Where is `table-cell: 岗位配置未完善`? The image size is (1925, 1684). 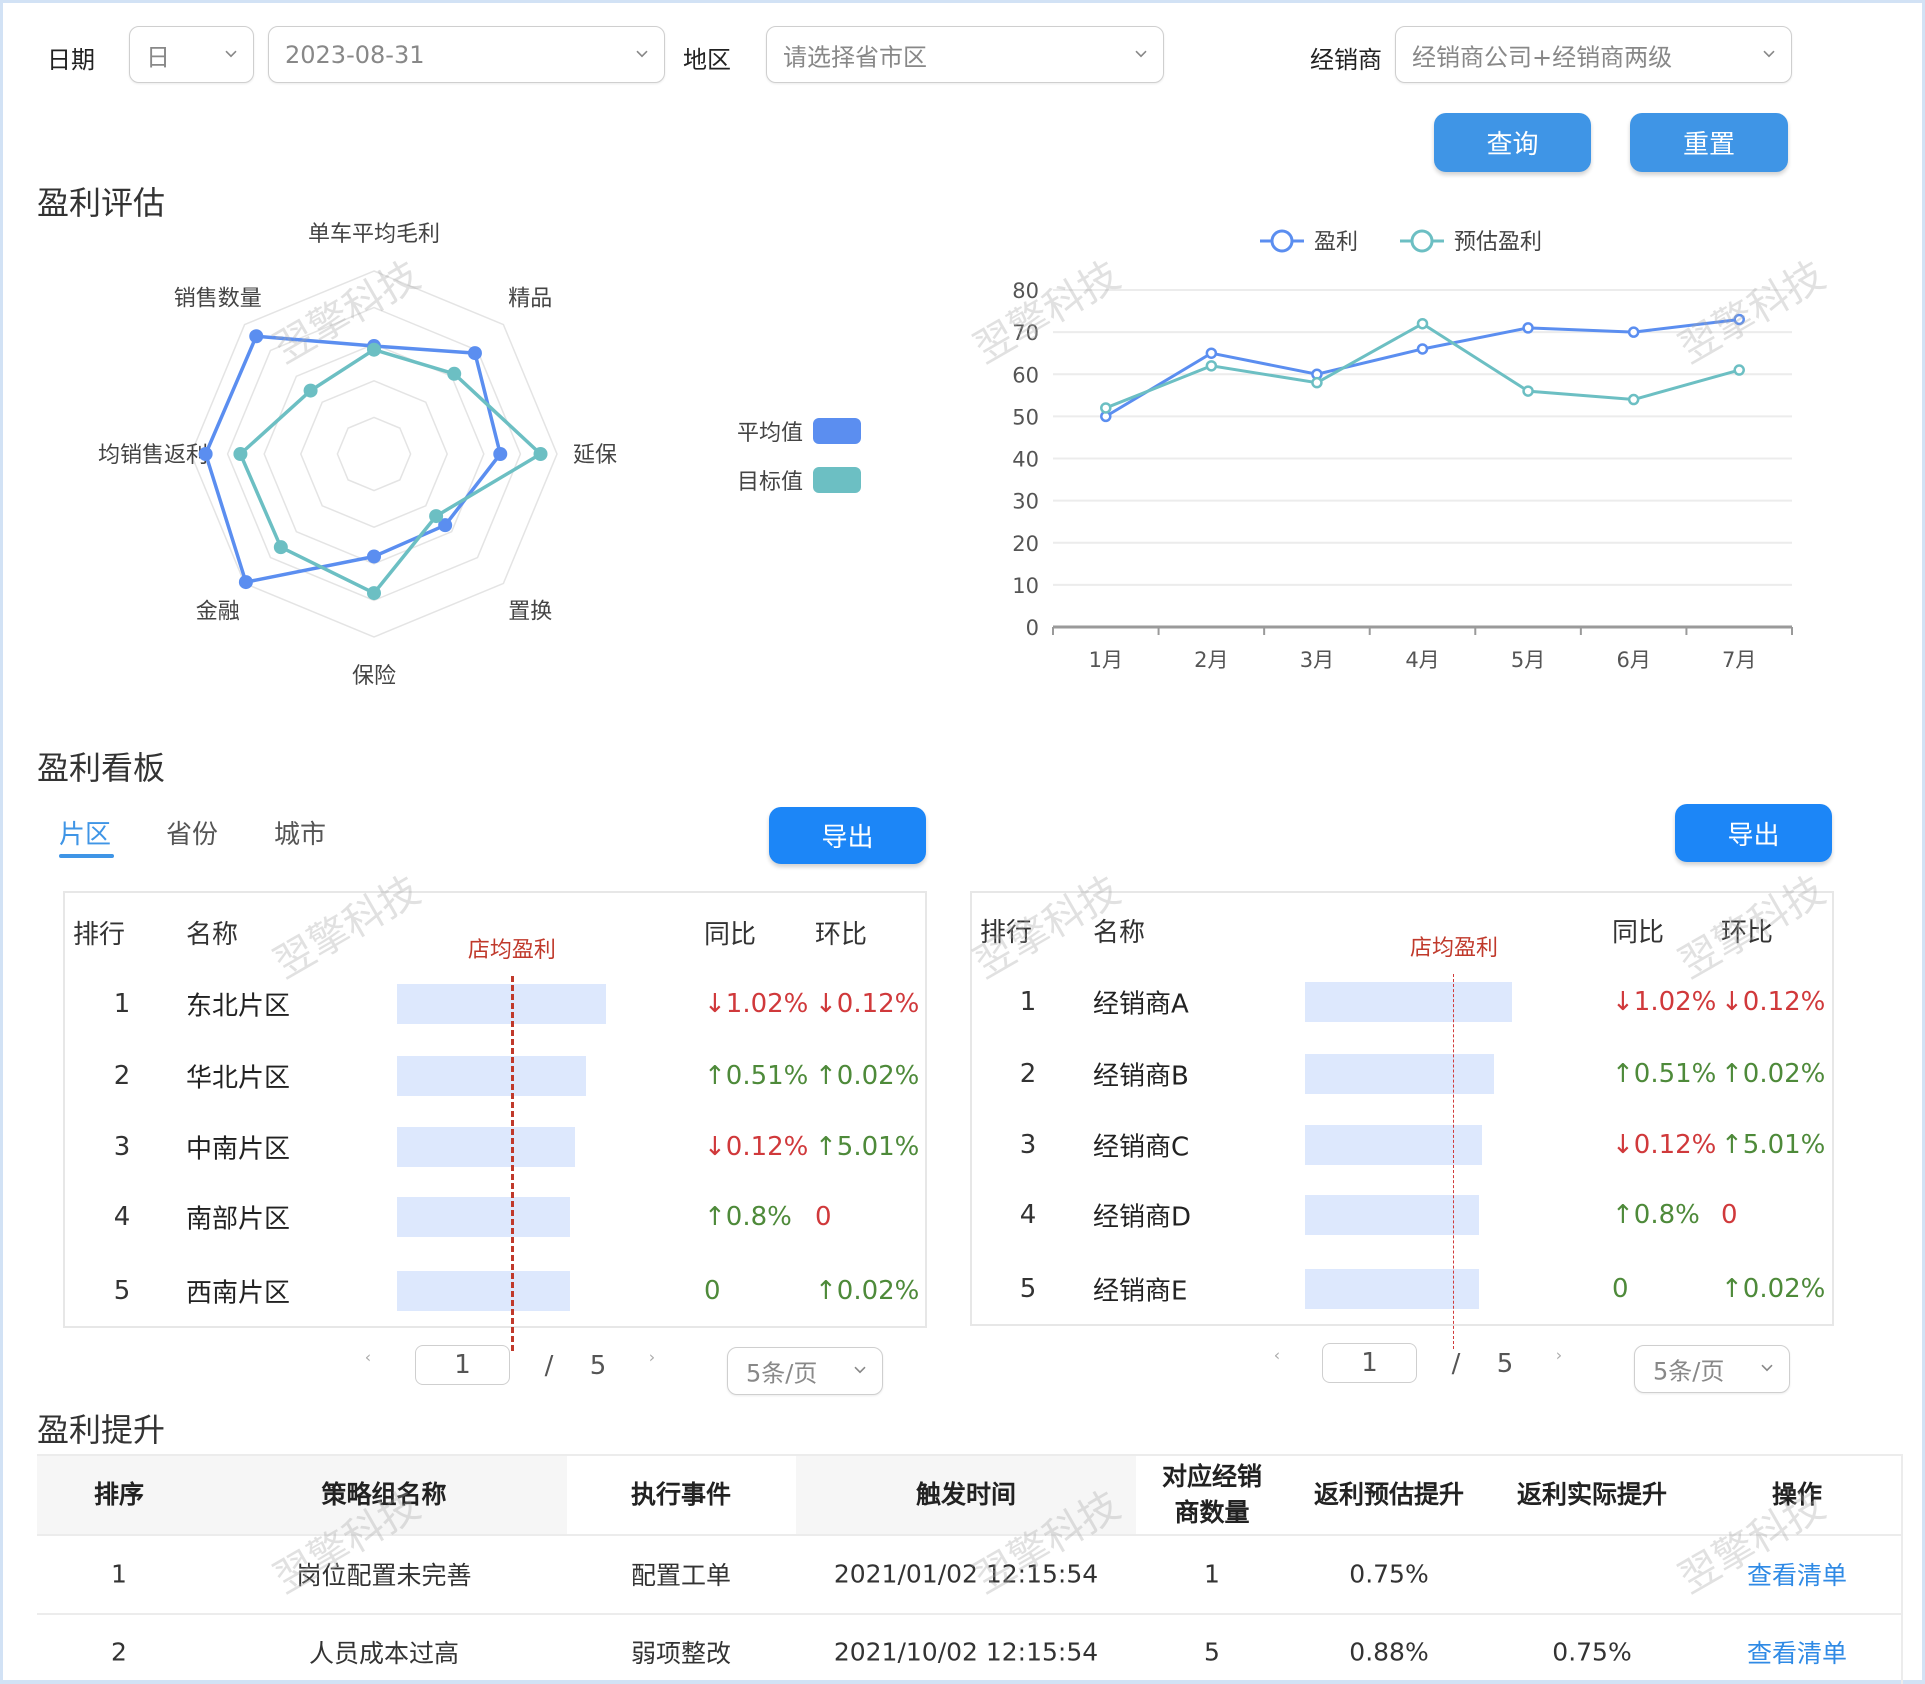 table-cell: 岗位配置未完善 is located at coordinates (384, 1575).